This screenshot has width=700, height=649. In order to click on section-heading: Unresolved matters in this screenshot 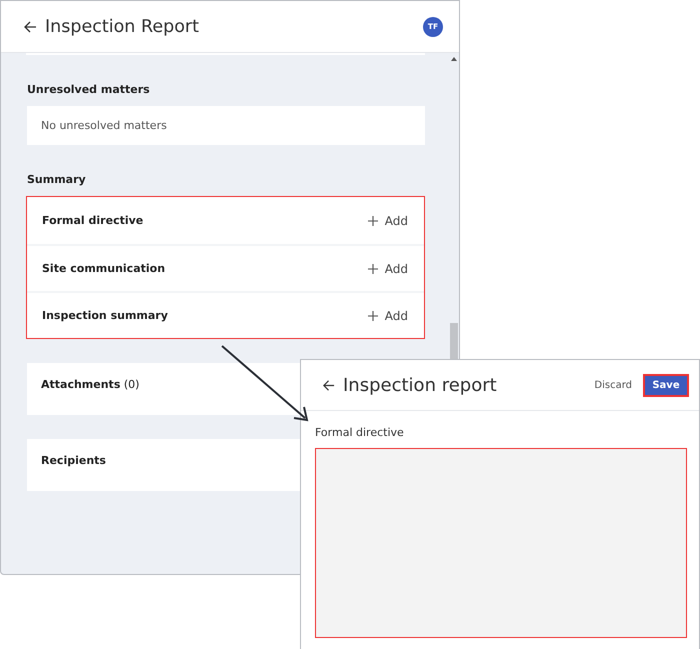, I will do `click(89, 89)`.